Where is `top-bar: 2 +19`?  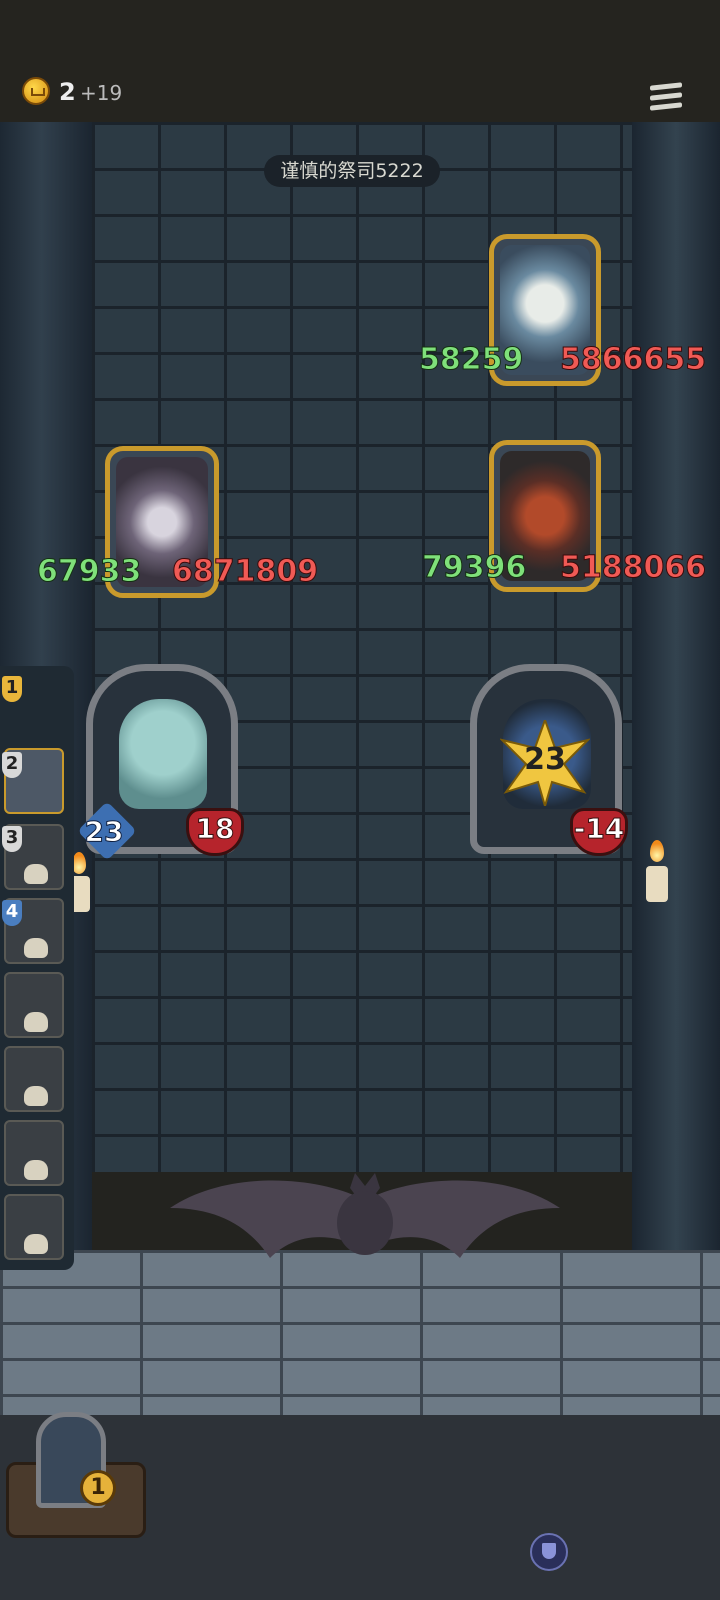
top-bar: 2 +19 is located at coordinates (360, 61).